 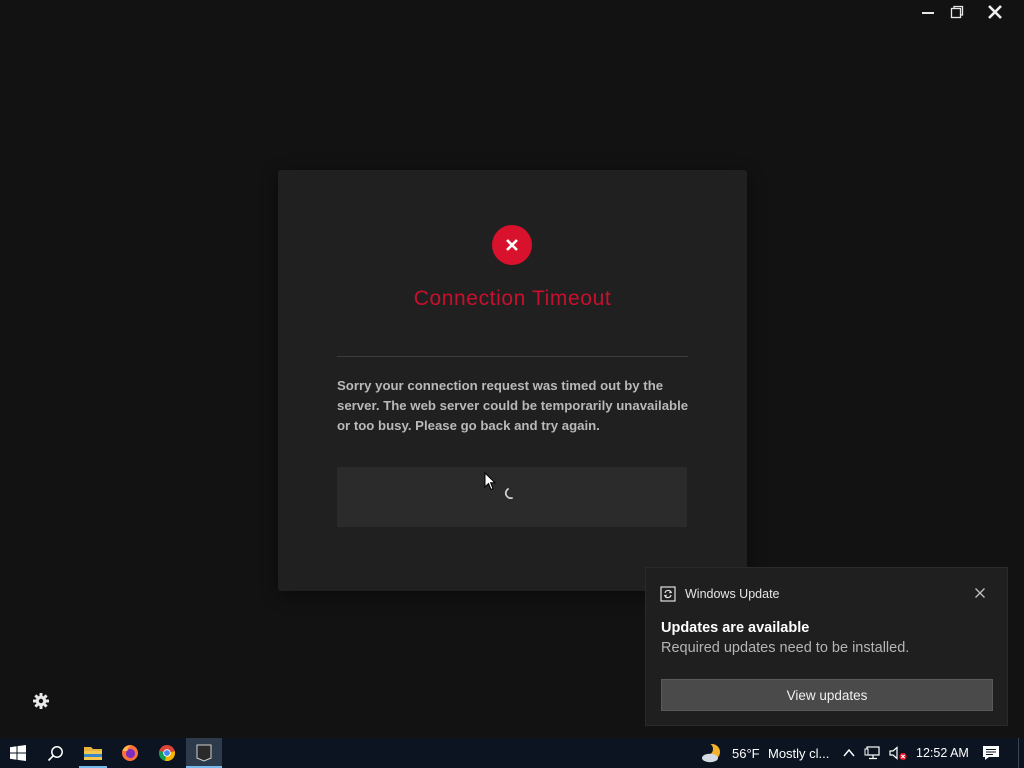 I want to click on epic-games-icon, so click(x=204, y=753).